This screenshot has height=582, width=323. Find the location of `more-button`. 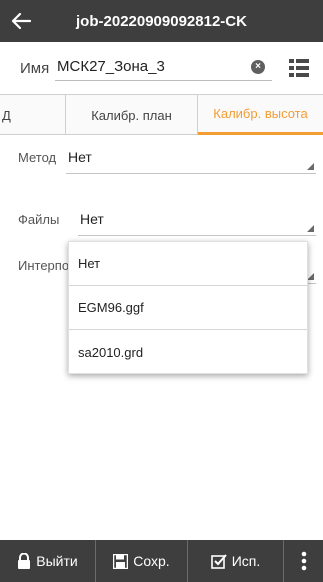

more-button is located at coordinates (303, 561).